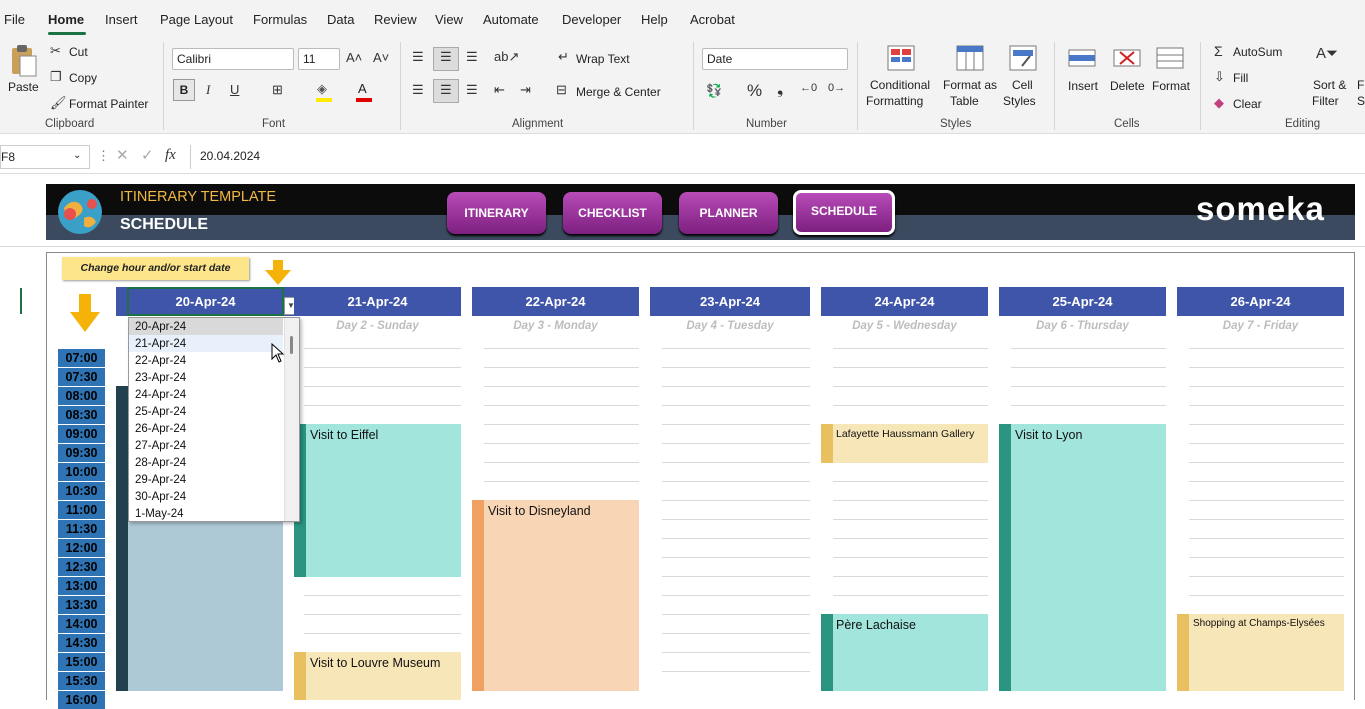 The width and height of the screenshot is (1365, 709). What do you see at coordinates (1127, 86) in the screenshot?
I see `delete-button: Delete` at bounding box center [1127, 86].